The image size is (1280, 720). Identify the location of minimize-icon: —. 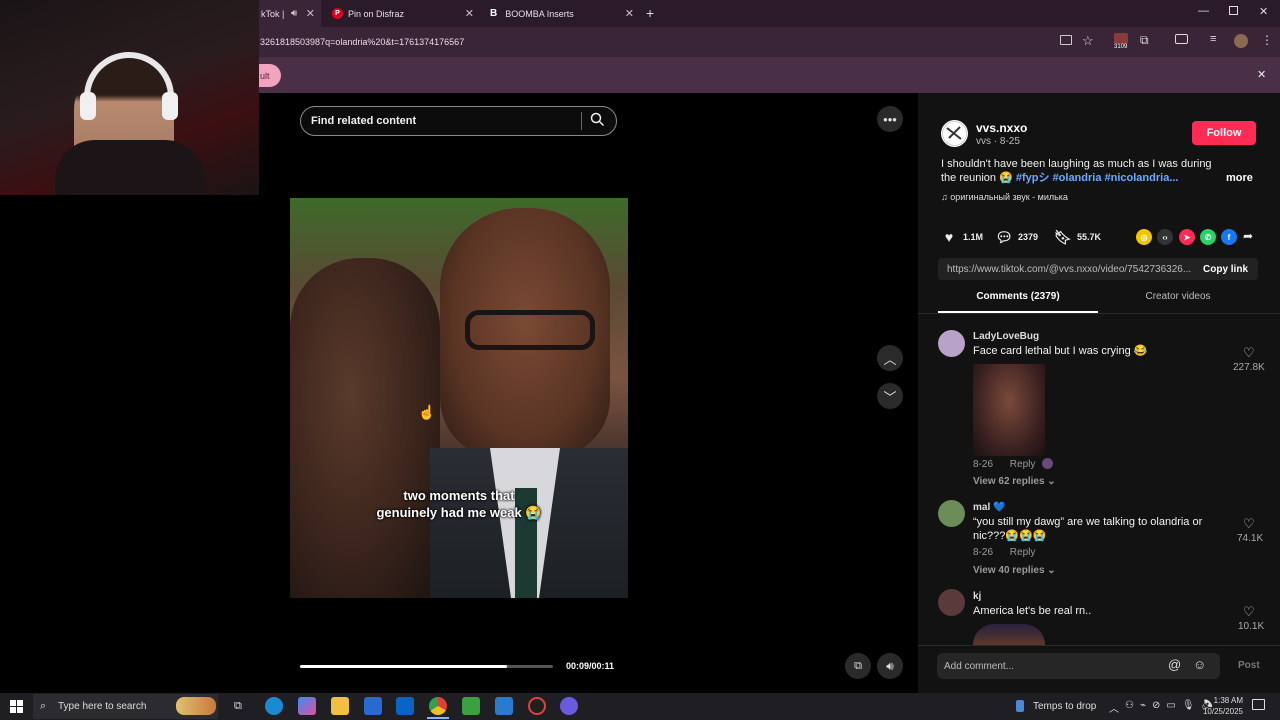
(1203, 11).